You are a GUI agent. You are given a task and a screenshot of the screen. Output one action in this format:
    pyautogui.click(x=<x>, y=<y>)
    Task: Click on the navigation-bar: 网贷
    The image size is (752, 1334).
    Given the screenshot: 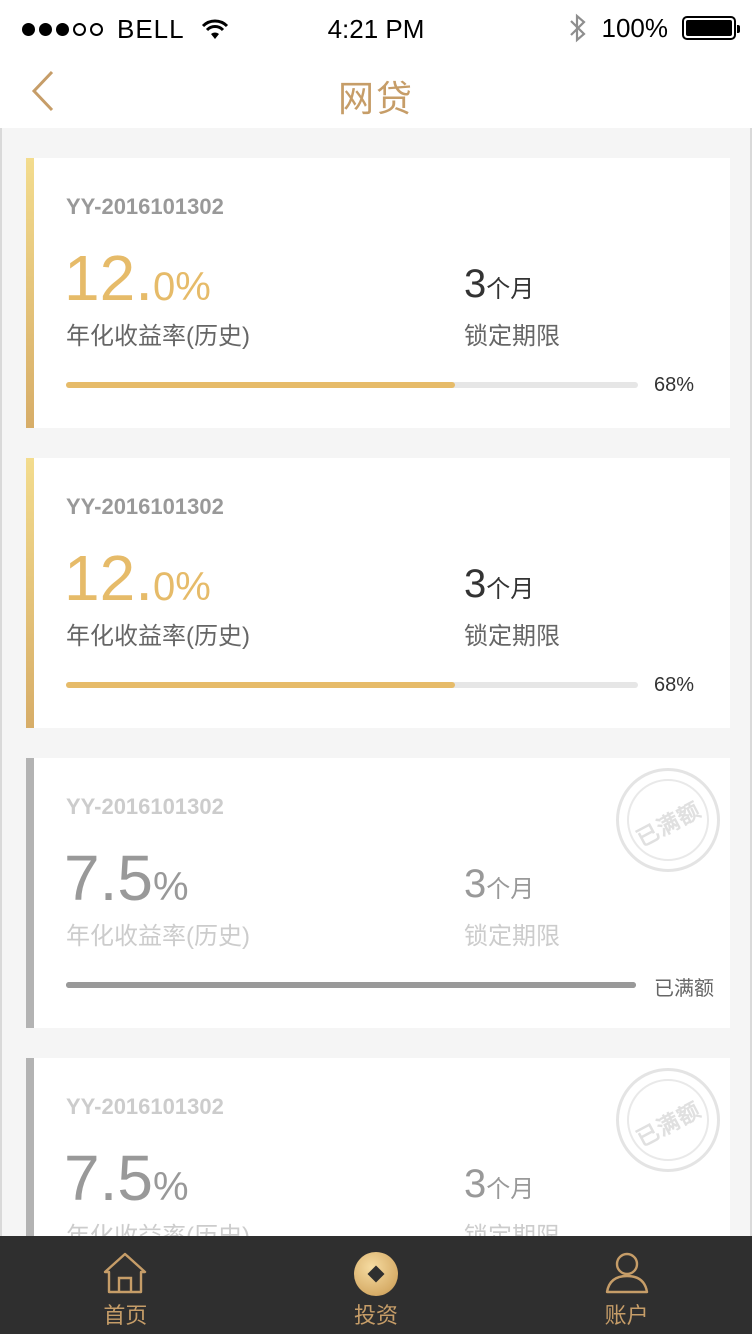 What is the action you would take?
    pyautogui.click(x=376, y=92)
    